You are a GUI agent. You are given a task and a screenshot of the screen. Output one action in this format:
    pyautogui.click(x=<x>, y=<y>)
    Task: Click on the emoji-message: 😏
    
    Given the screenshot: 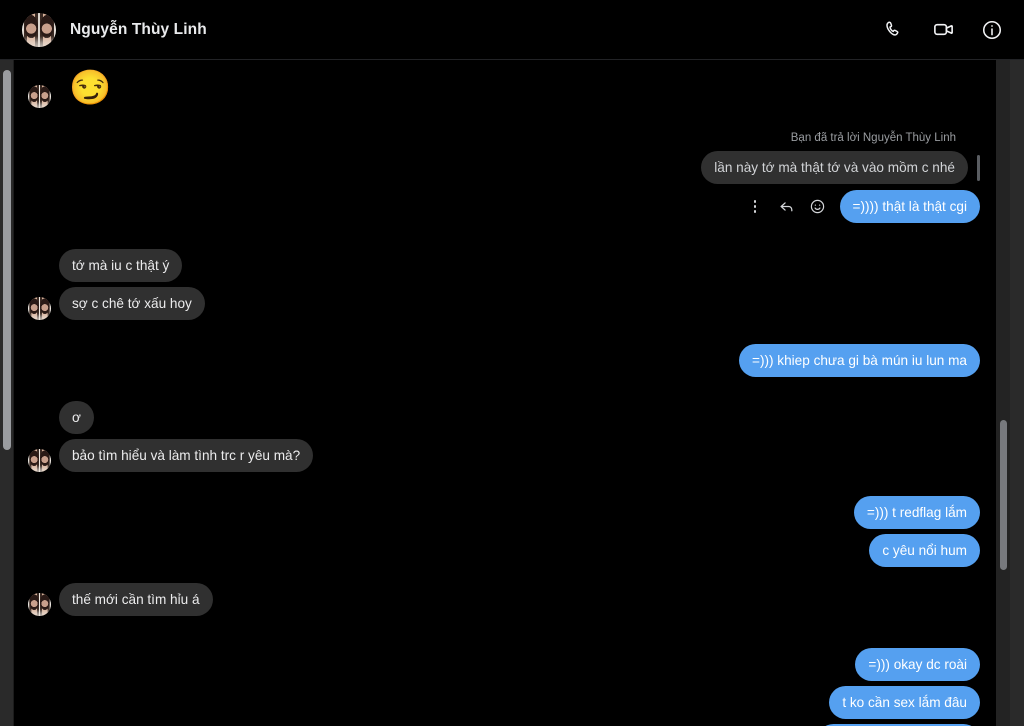 What is the action you would take?
    pyautogui.click(x=87, y=88)
    